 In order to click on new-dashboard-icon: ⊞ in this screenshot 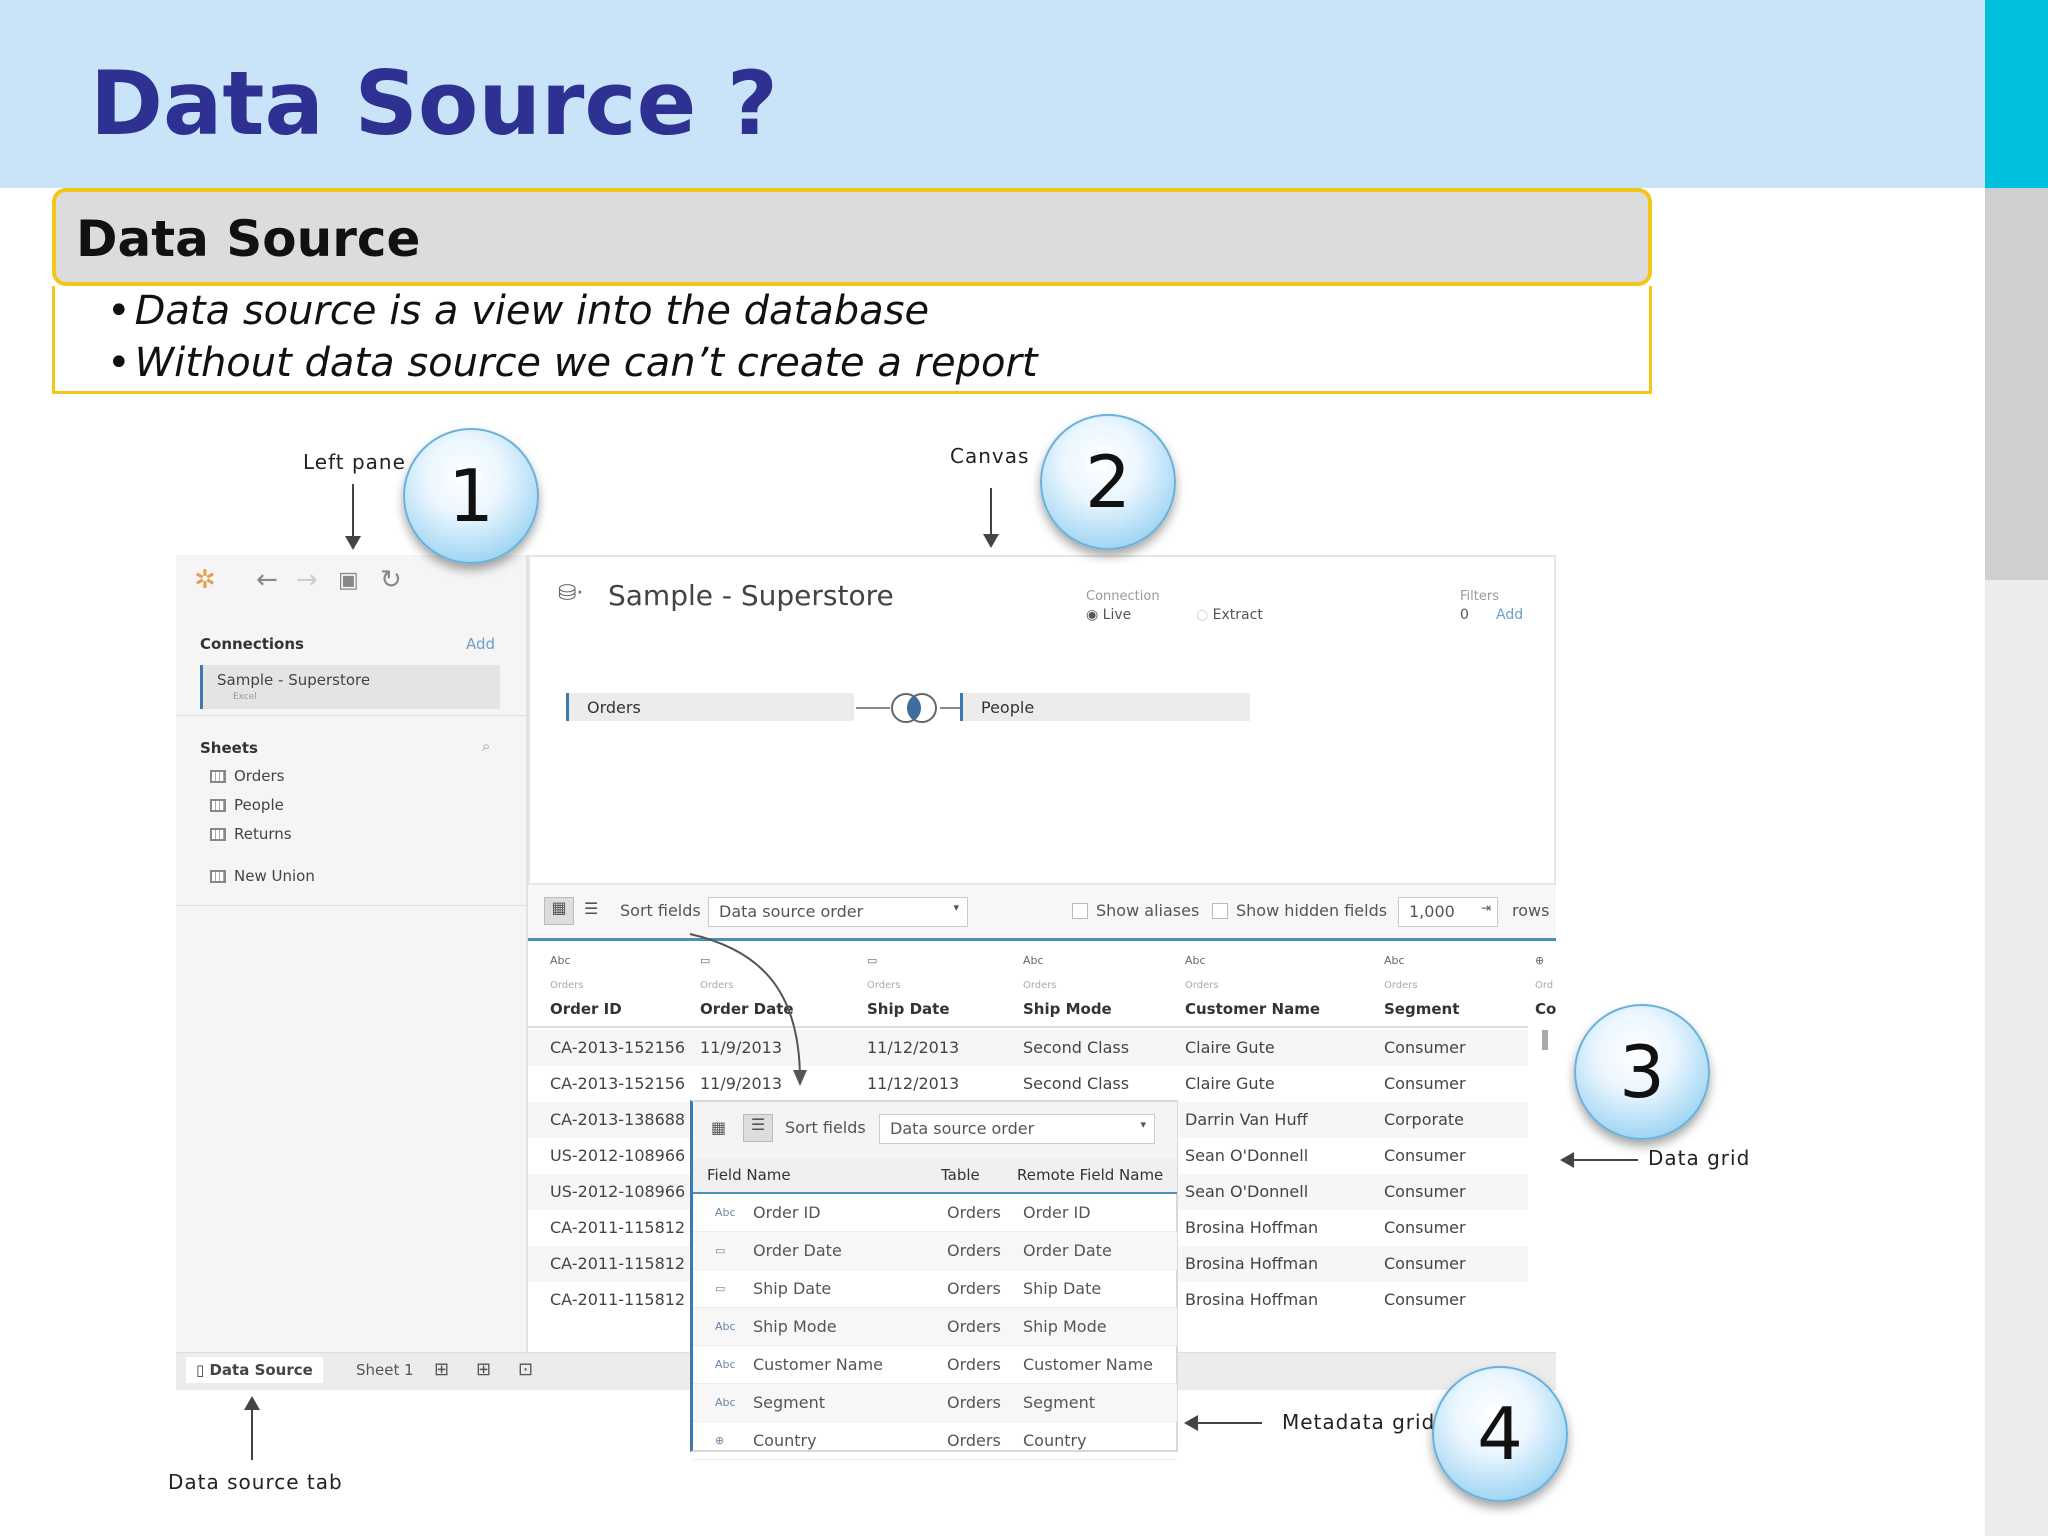, I will do `click(483, 1369)`.